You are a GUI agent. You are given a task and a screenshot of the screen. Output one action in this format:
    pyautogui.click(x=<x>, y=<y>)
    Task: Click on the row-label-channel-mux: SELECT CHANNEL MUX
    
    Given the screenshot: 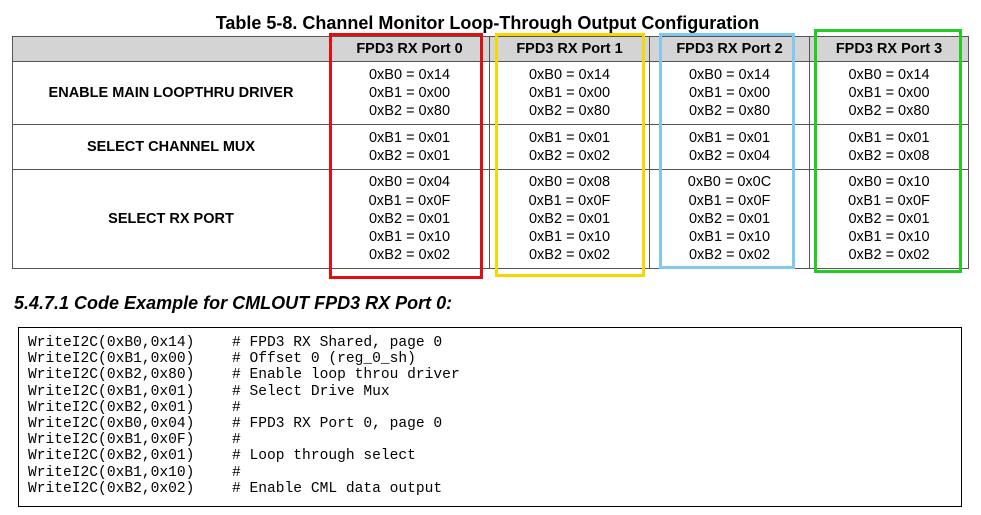 What is the action you would take?
    pyautogui.click(x=171, y=147)
    